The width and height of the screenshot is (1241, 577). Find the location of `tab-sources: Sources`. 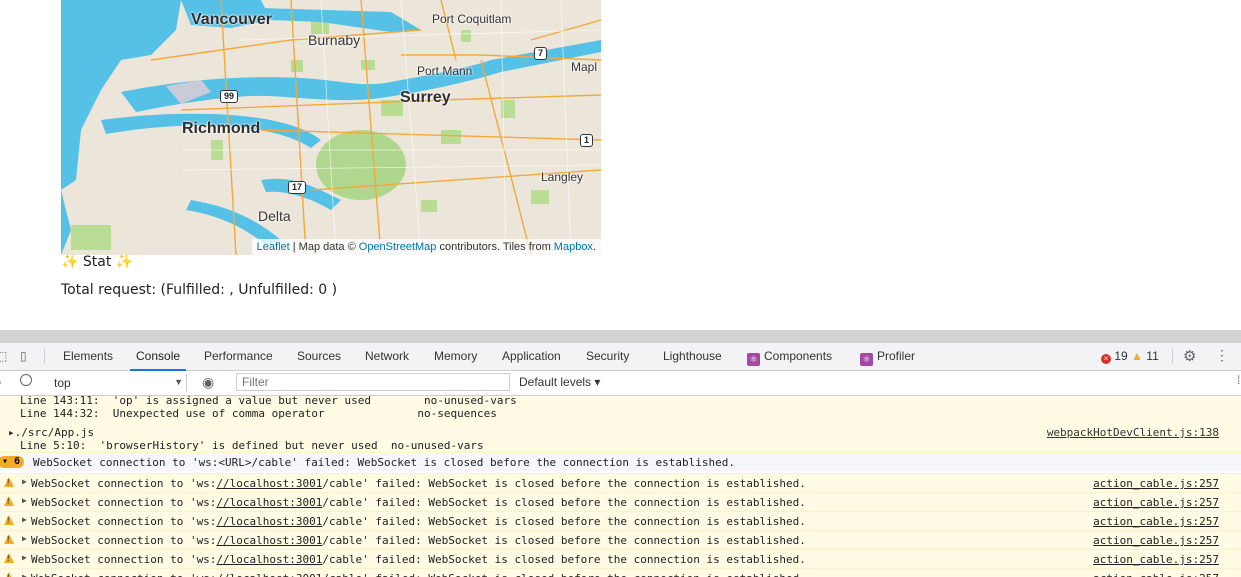

tab-sources: Sources is located at coordinates (319, 356).